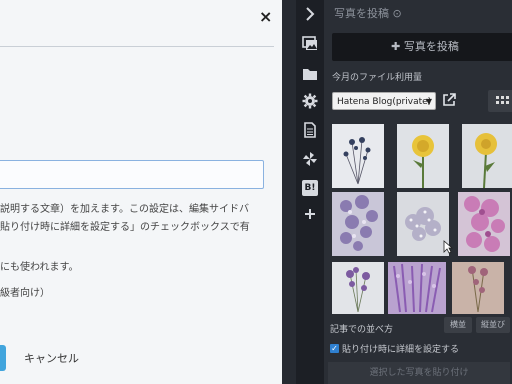 The height and width of the screenshot is (384, 512). Describe the element at coordinates (358, 288) in the screenshot. I see `purple-statice-photo` at that location.